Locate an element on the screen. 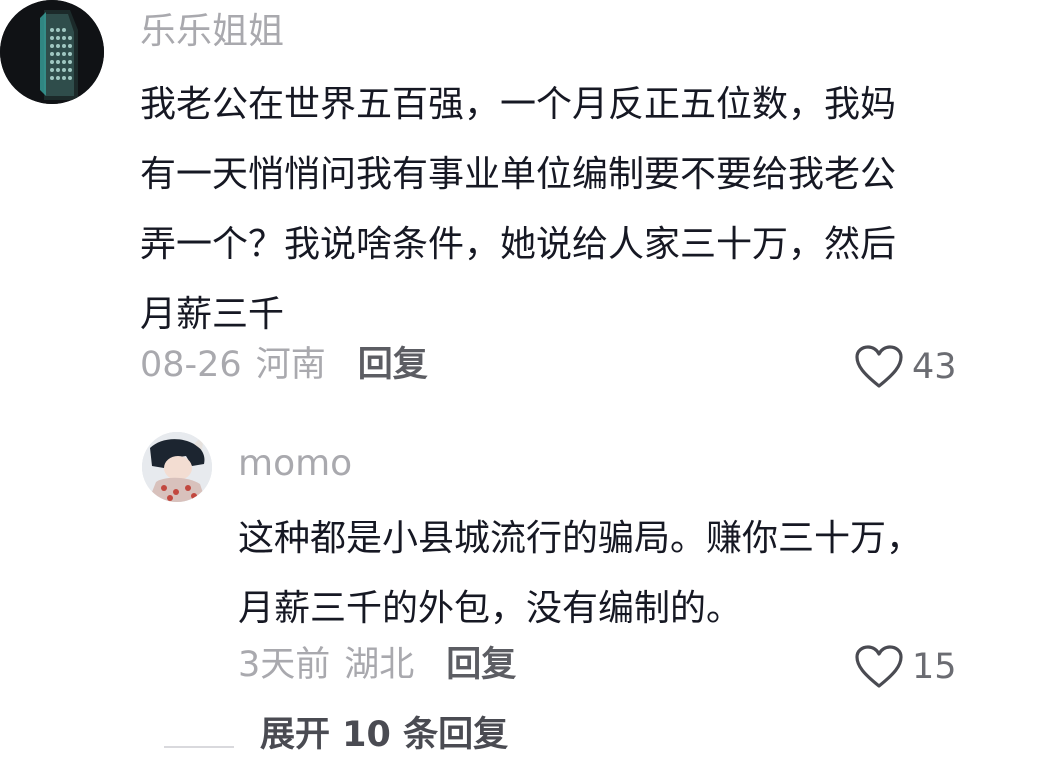  comment-text-line: 月薪三千 is located at coordinates (212, 314).